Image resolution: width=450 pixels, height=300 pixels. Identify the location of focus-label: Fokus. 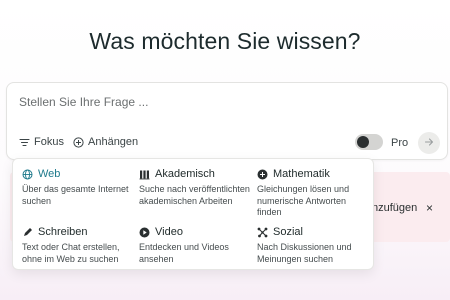
(49, 142).